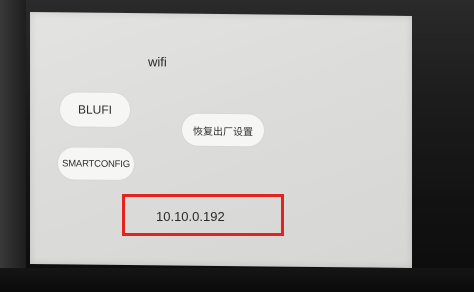 The image size is (474, 292). I want to click on ip-highlight-box, so click(203, 215).